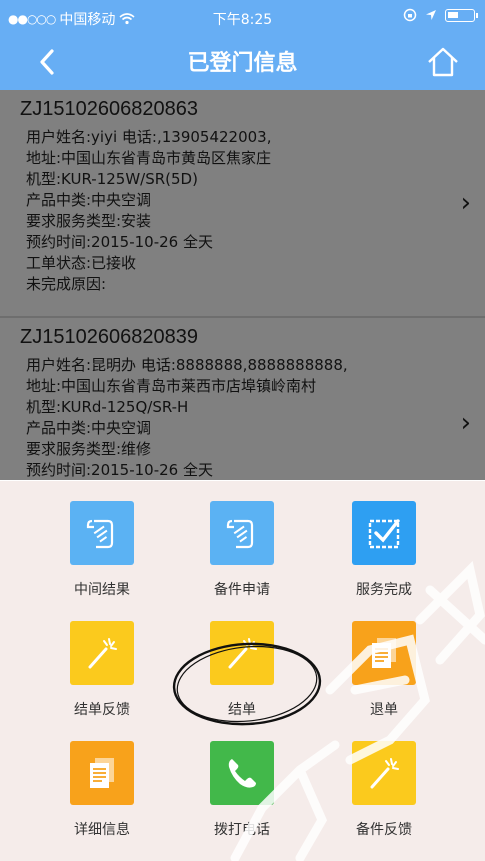 The width and height of the screenshot is (485, 861). Describe the element at coordinates (66, 284) in the screenshot. I see `order-reason-line: 未完成原因:` at that location.